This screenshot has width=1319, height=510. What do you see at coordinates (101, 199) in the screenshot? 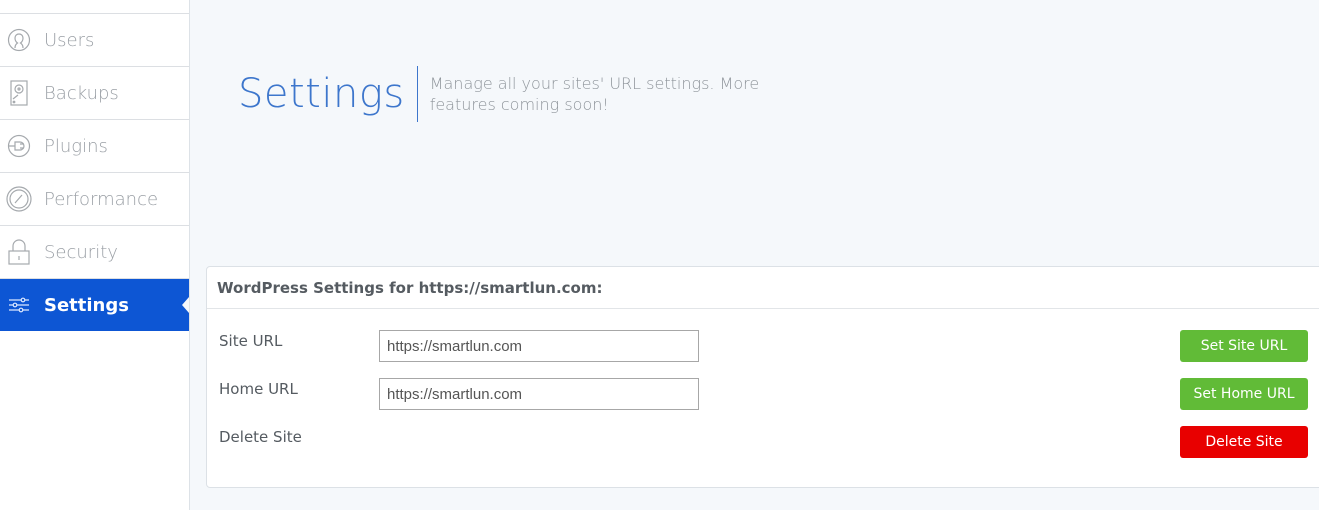
I see `sidebar-item-label: Performance` at bounding box center [101, 199].